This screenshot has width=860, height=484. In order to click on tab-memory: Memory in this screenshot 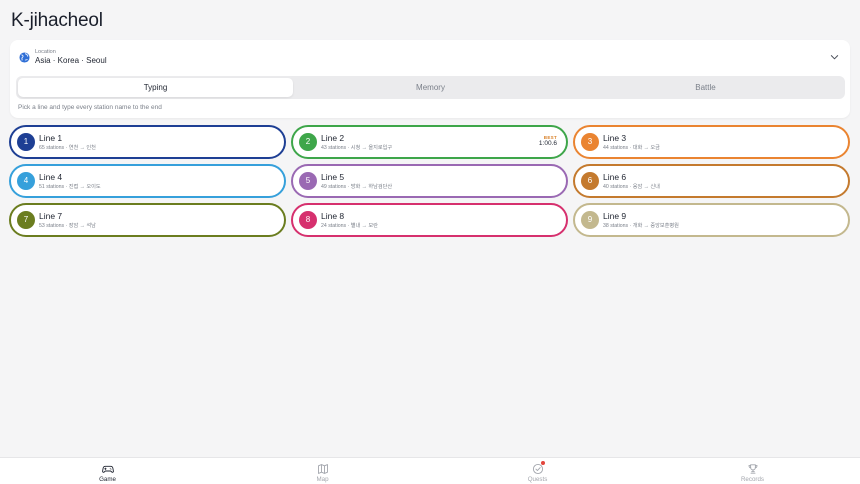, I will do `click(430, 87)`.